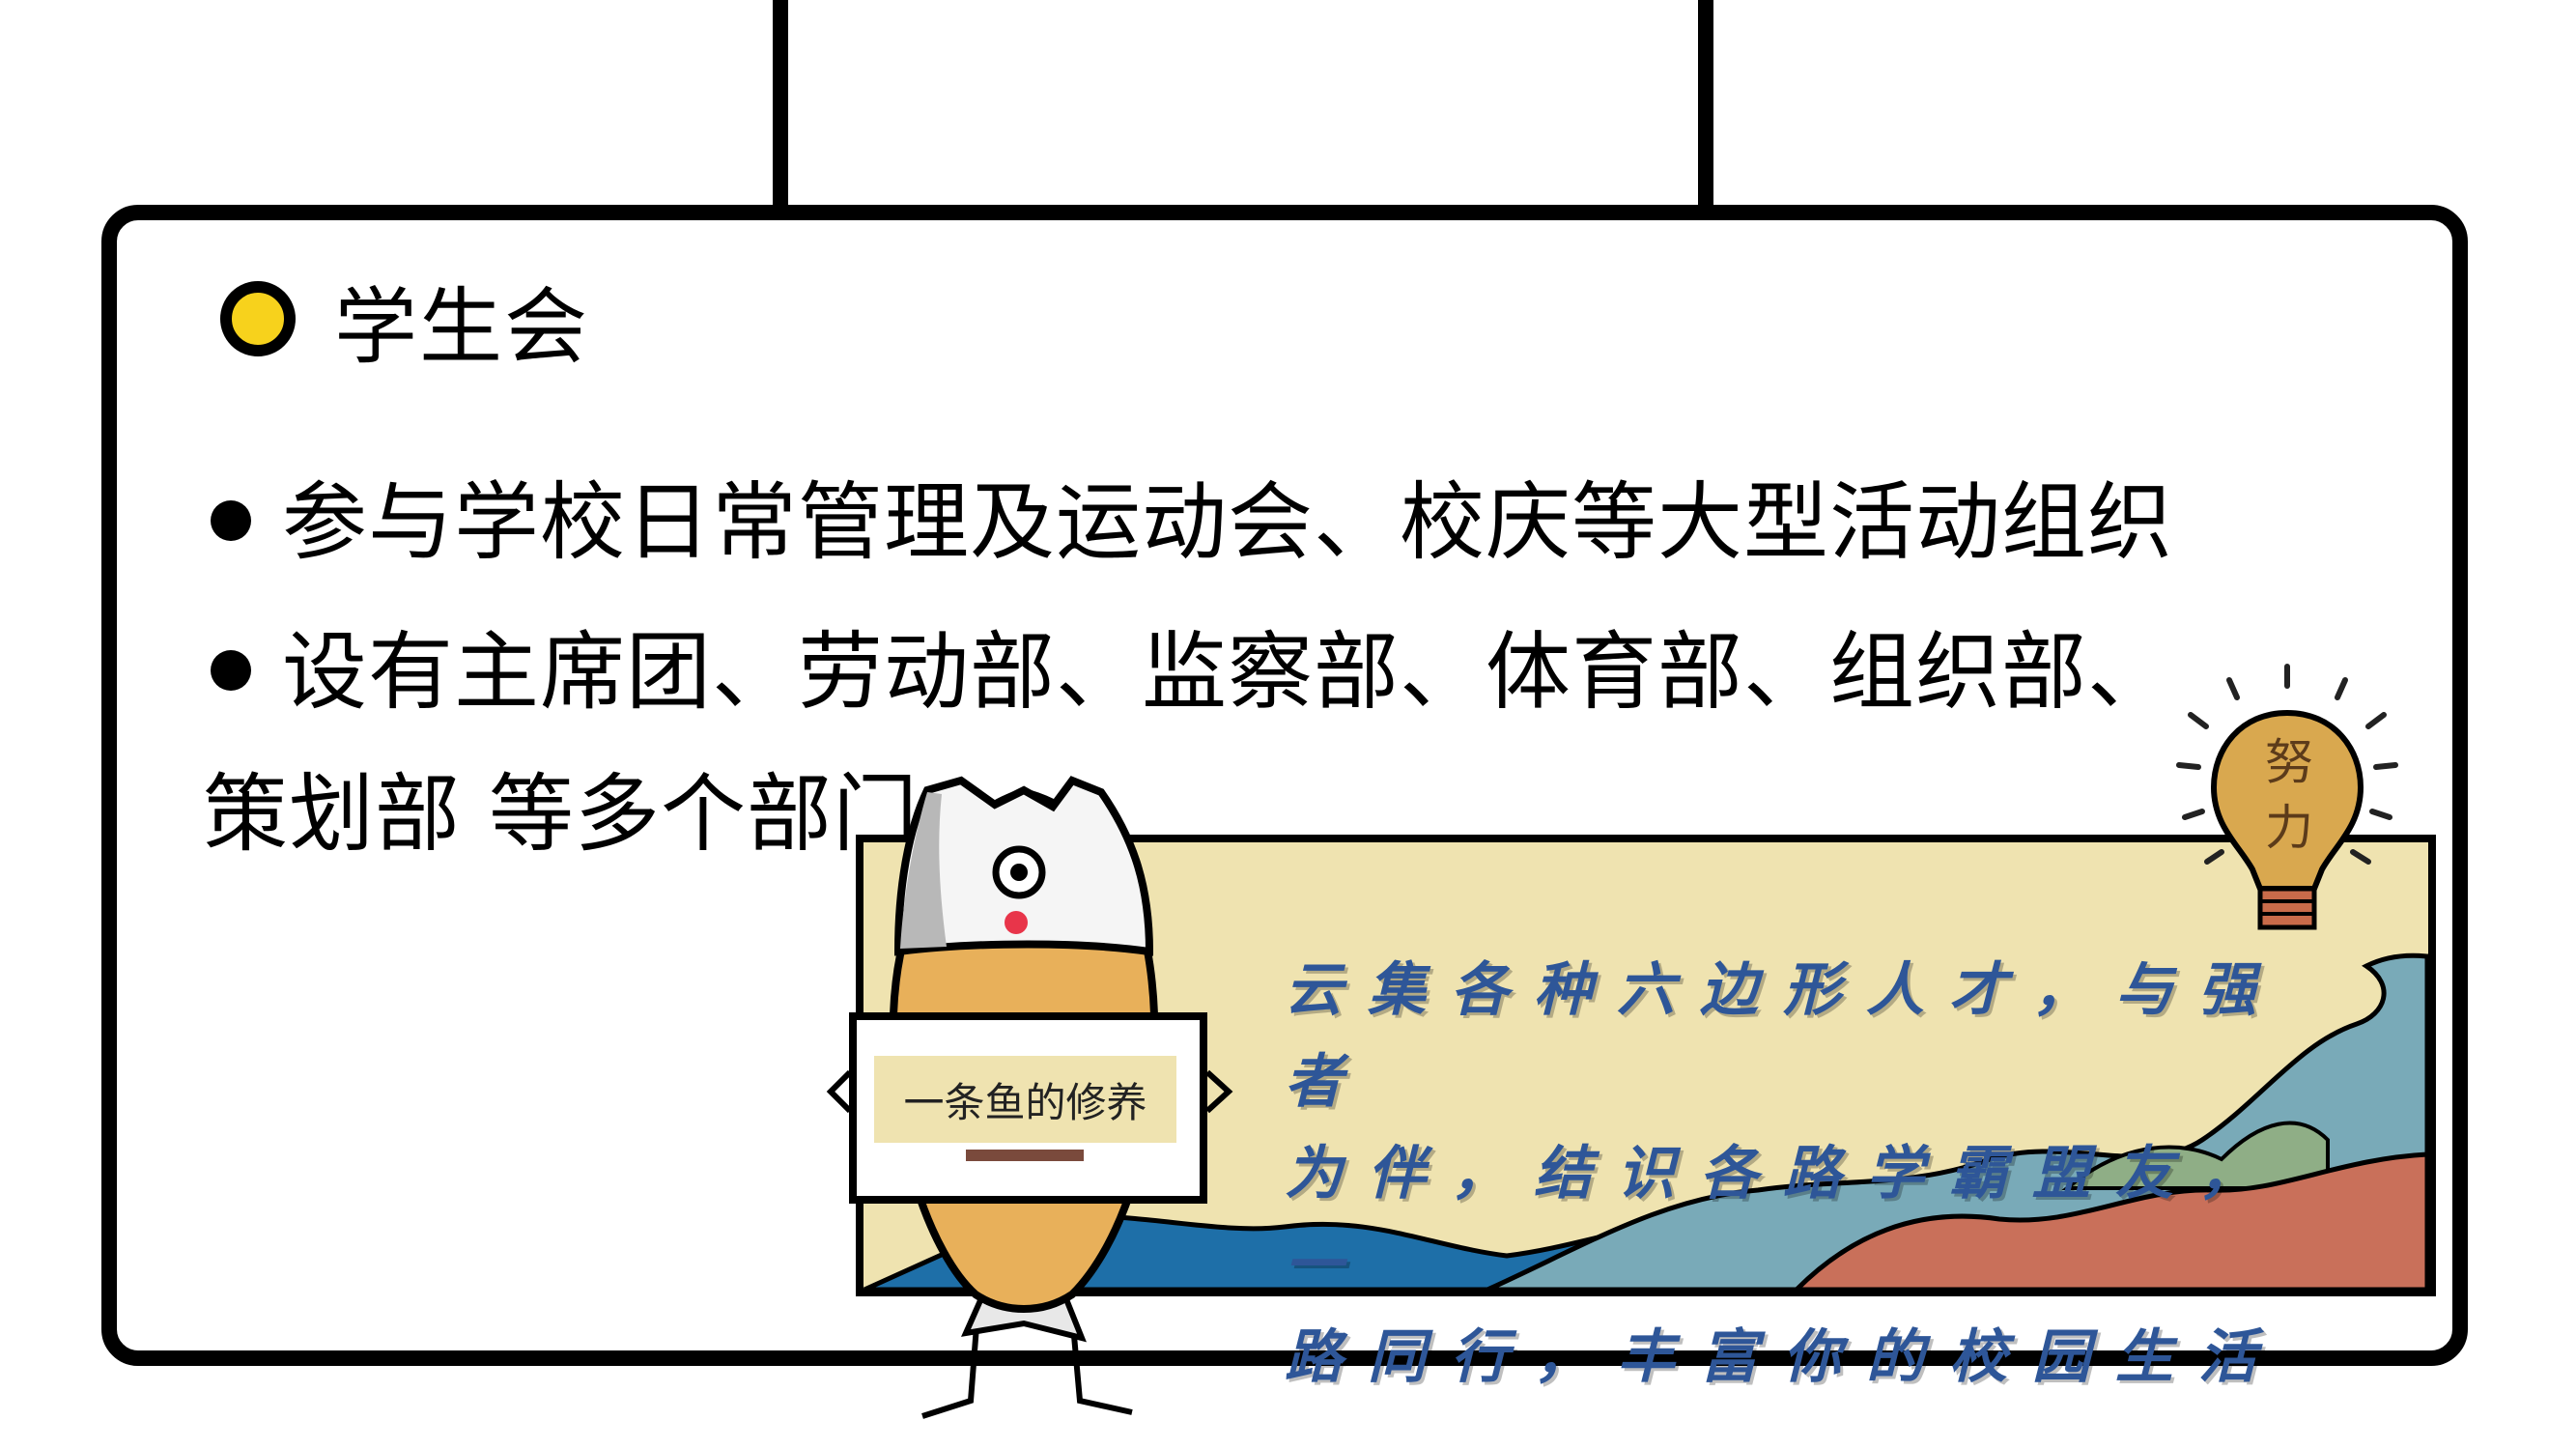  I want to click on section-heading: 学生会, so click(404, 323).